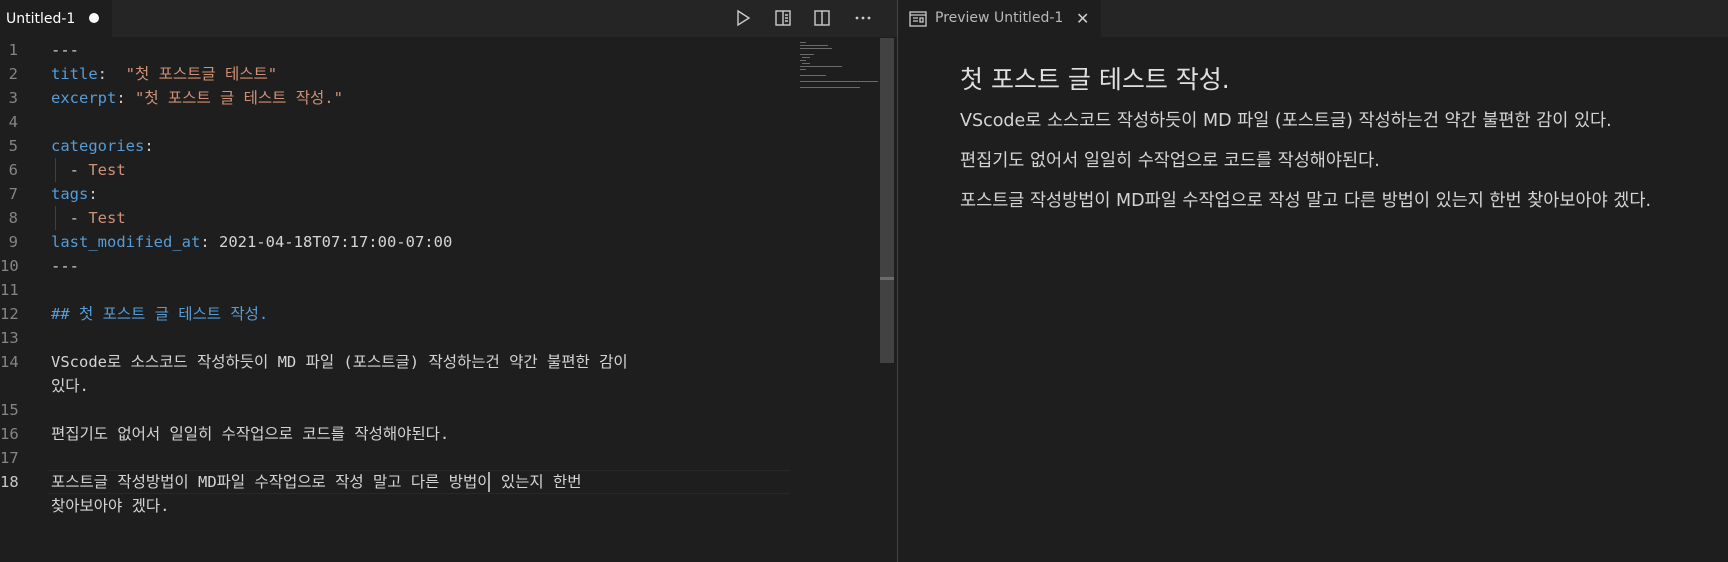 This screenshot has height=562, width=1728. I want to click on token: Test, so click(107, 170).